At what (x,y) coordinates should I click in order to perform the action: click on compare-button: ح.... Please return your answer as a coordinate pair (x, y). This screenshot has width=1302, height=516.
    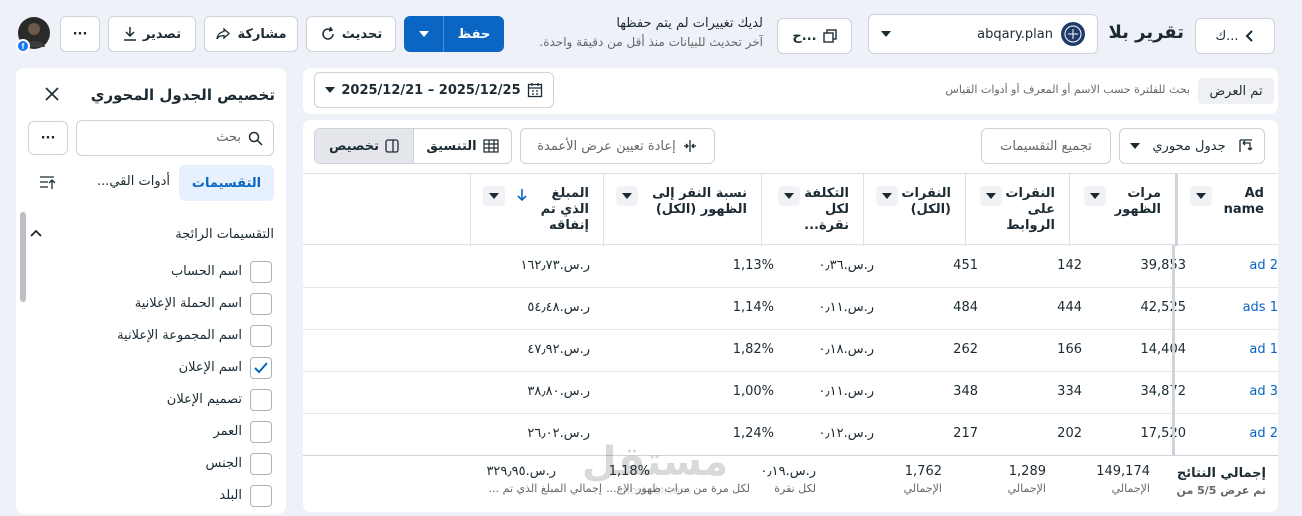
    Looking at the image, I should click on (814, 36).